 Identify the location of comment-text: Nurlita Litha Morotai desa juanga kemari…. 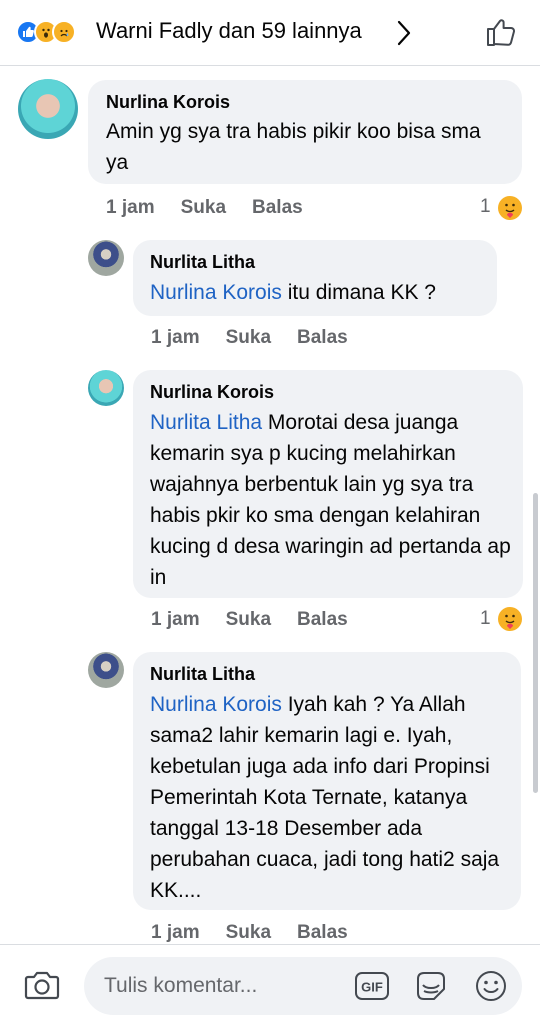
(331, 500).